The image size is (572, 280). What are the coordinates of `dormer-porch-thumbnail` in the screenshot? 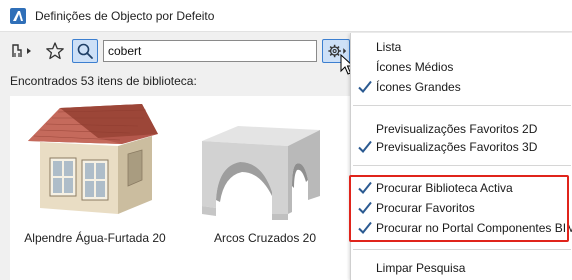 It's located at (93, 159).